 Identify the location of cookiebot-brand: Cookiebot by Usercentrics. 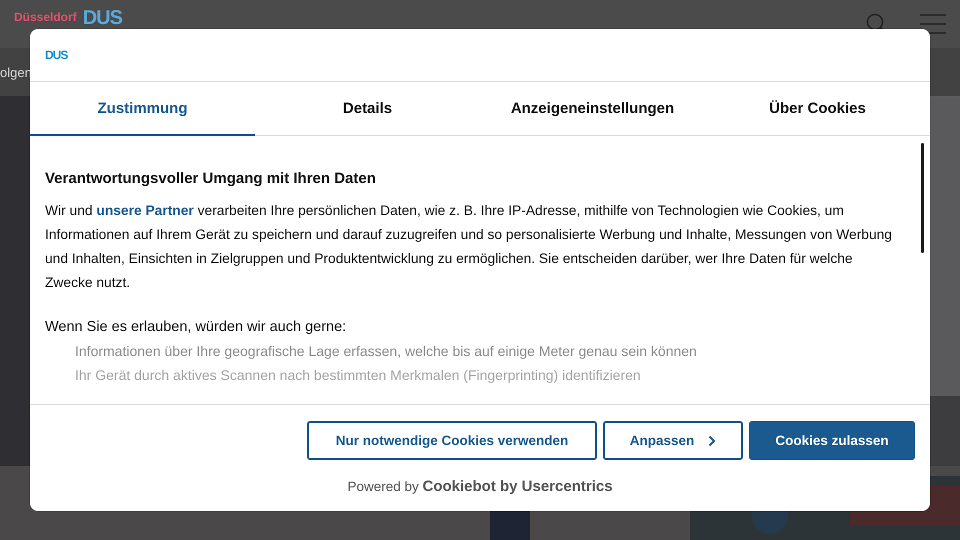
(517, 486).